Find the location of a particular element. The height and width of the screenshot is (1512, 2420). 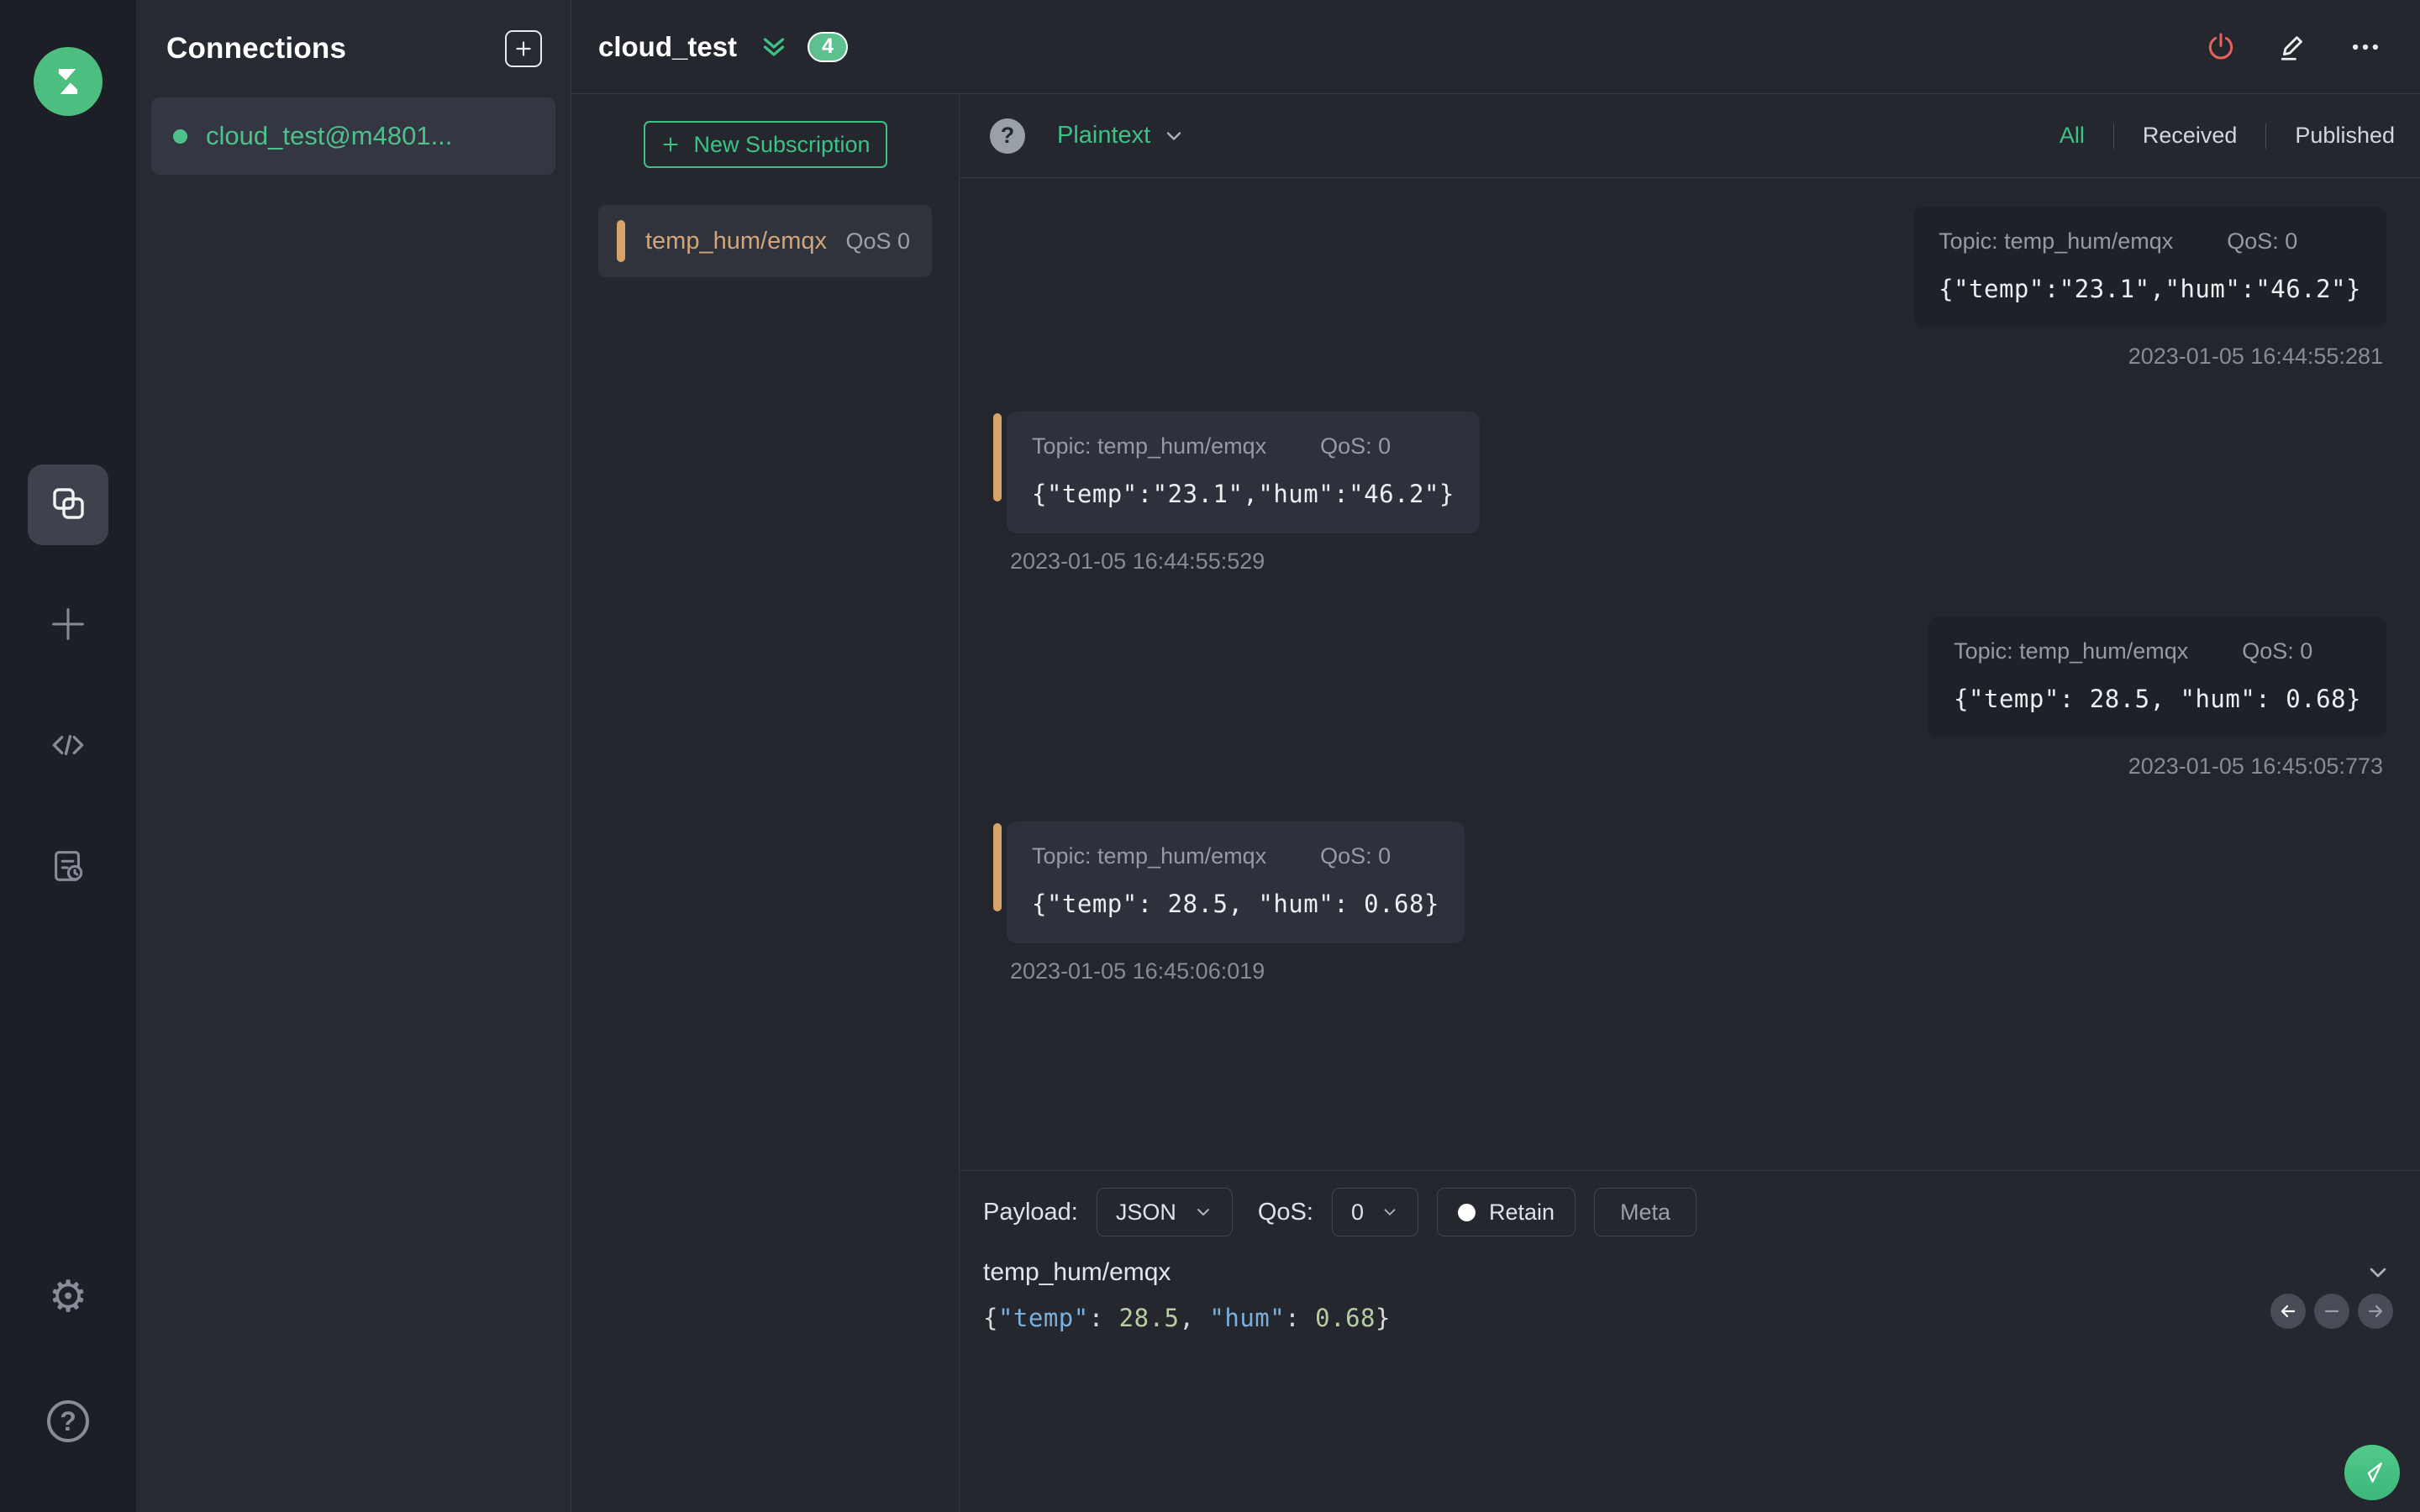

edit-connection-button is located at coordinates (2293, 47).